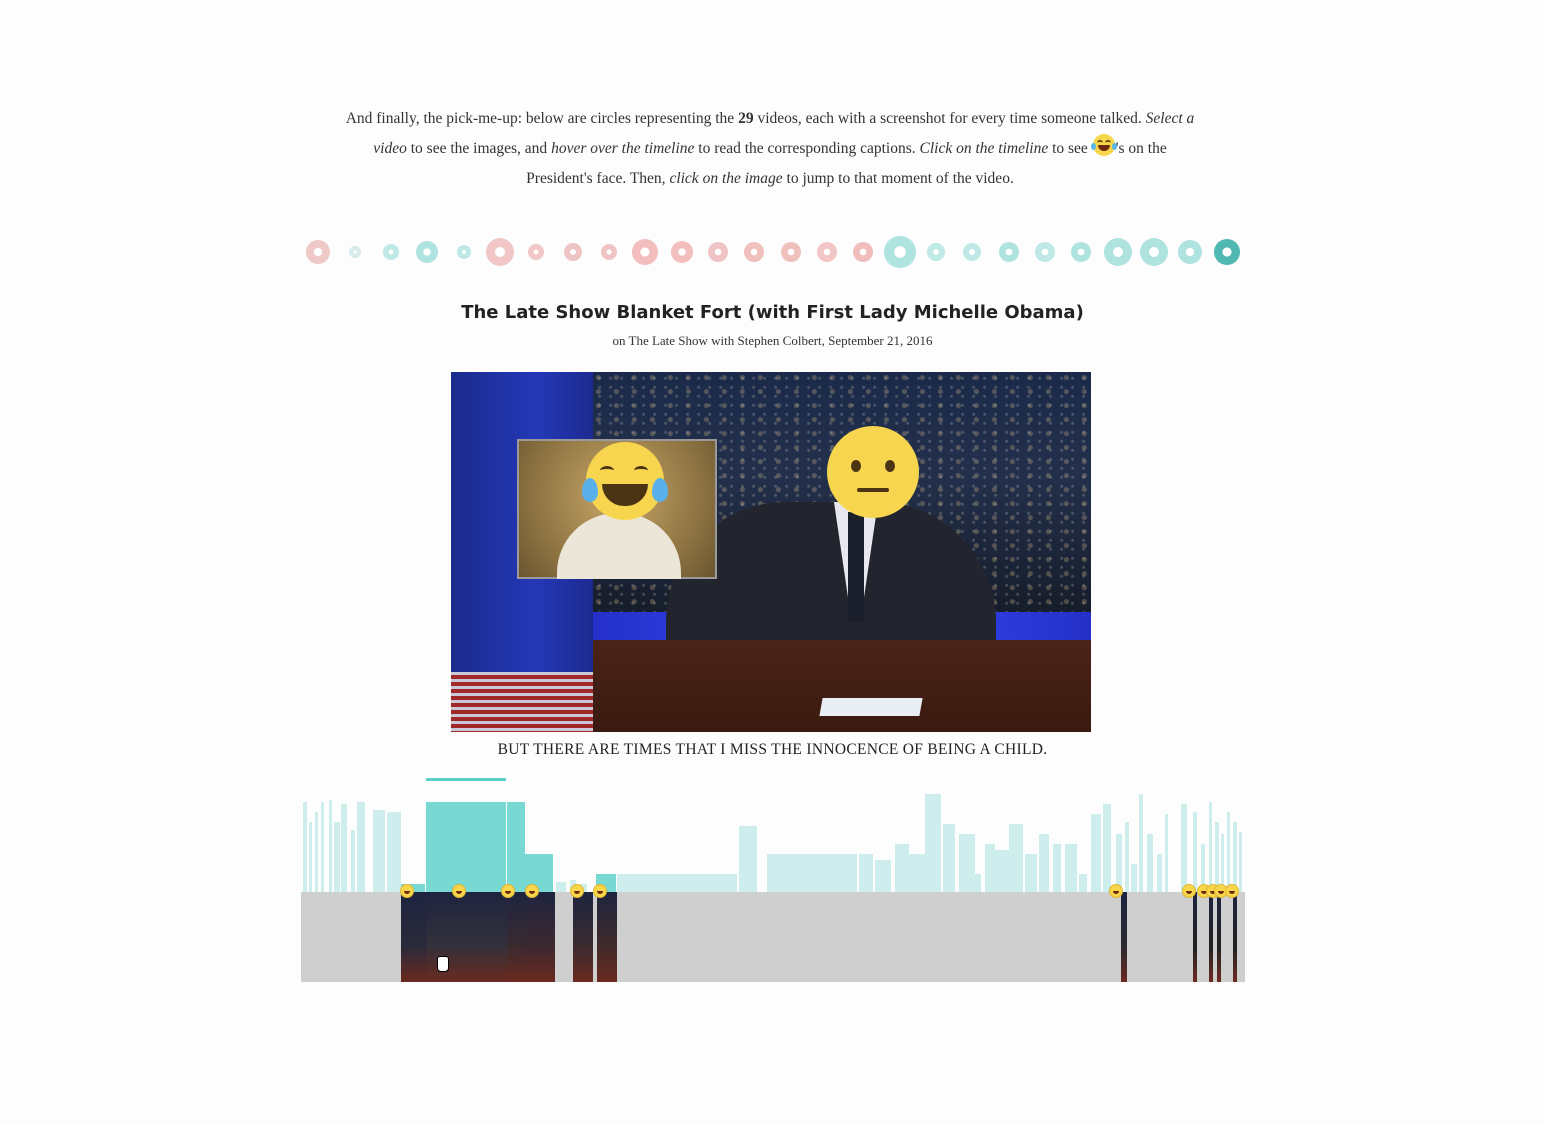 The image size is (1545, 1123). What do you see at coordinates (625, 481) in the screenshot?
I see `face-with-tears-of-joy-icon` at bounding box center [625, 481].